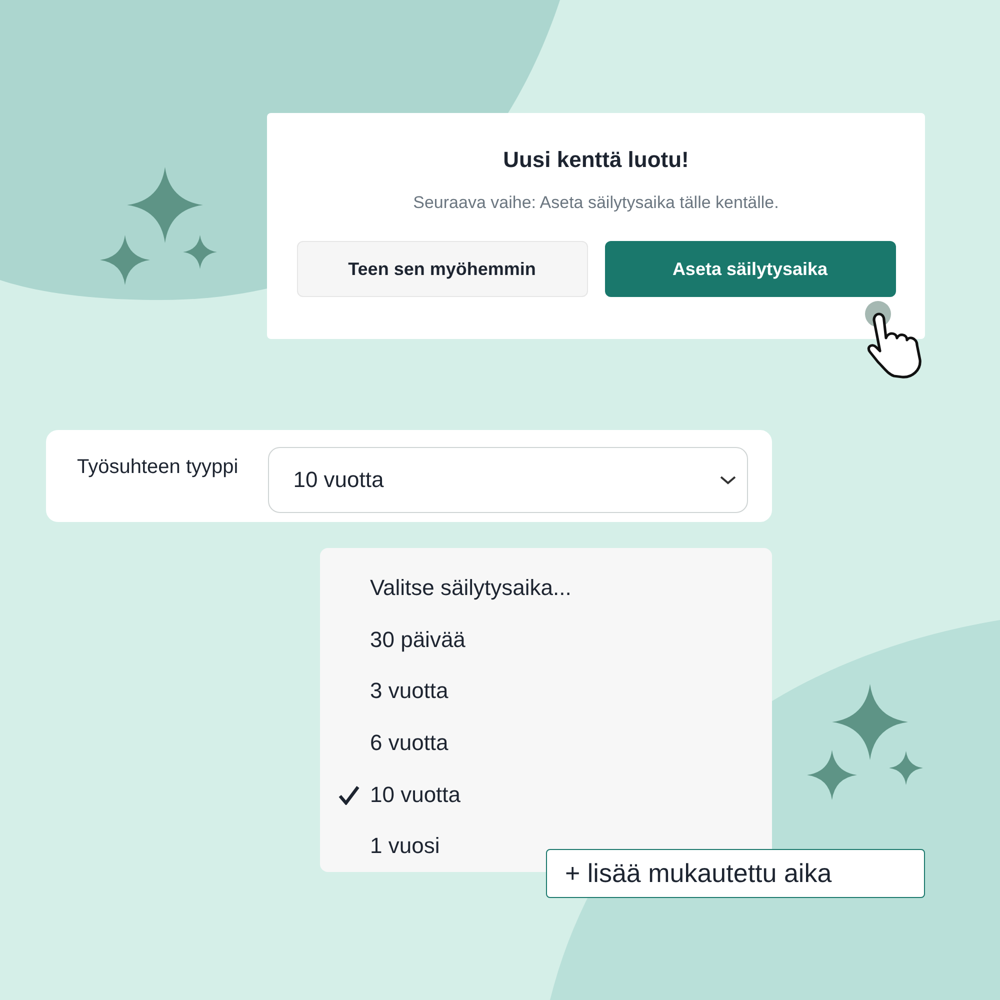 This screenshot has width=1000, height=1000. I want to click on dropdown-option: 30 päivää, so click(397, 640).